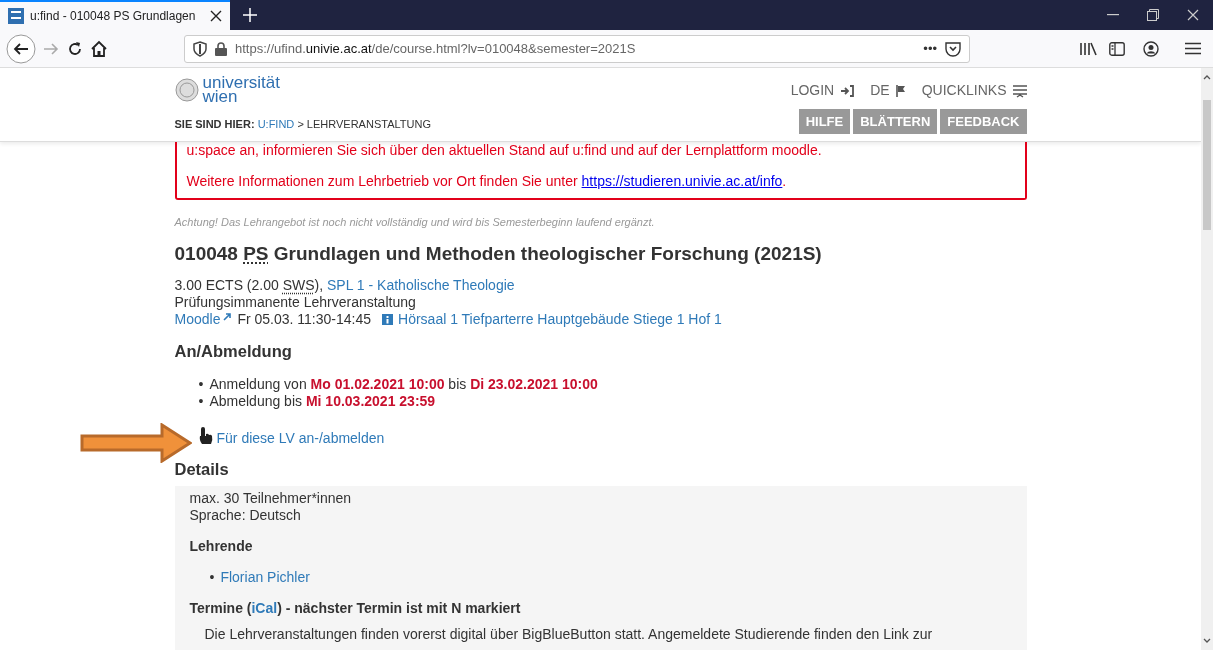  I want to click on tab-title: u:find - 010048 PS Grundlagen, so click(113, 16).